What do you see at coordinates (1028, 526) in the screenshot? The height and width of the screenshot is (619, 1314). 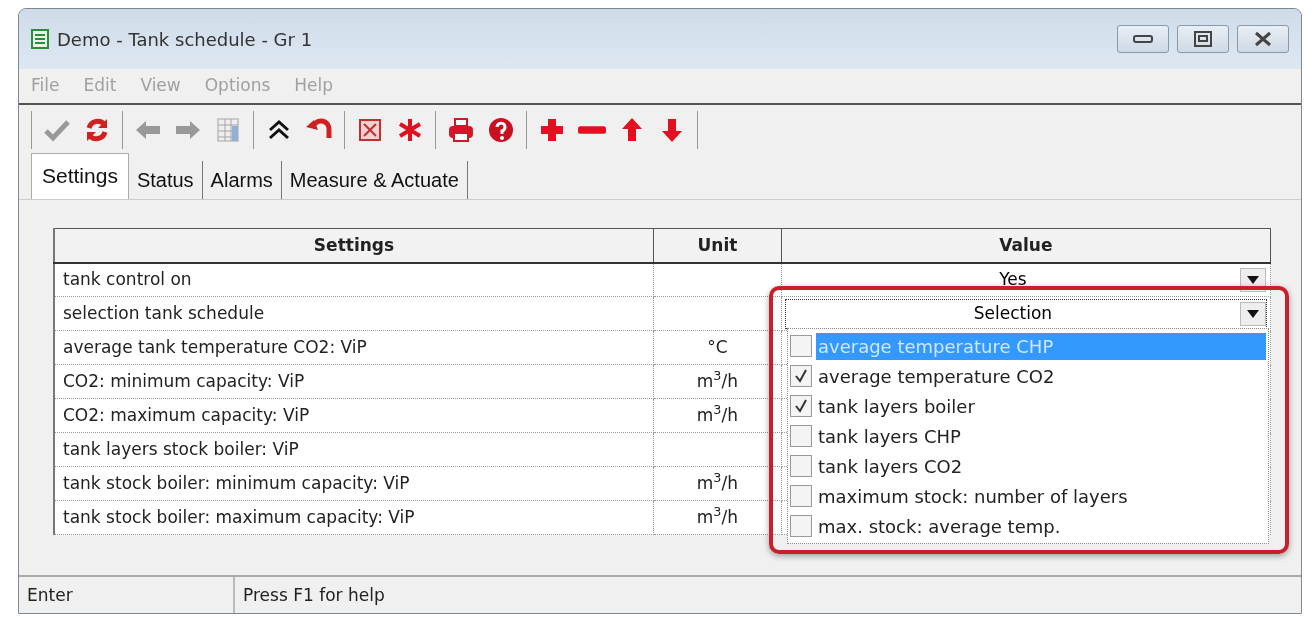 I see `dropdown-option: max. stock: average temp.` at bounding box center [1028, 526].